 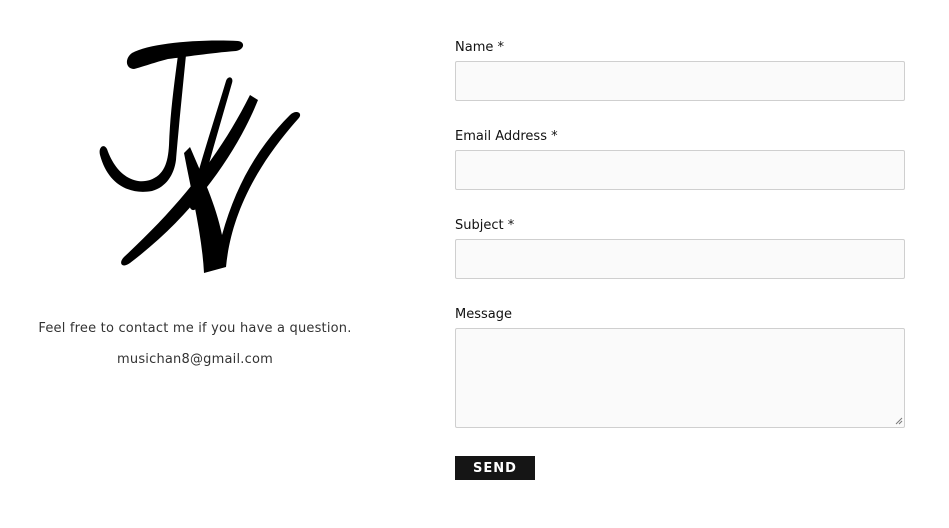 I want to click on message-textarea, so click(x=680, y=378).